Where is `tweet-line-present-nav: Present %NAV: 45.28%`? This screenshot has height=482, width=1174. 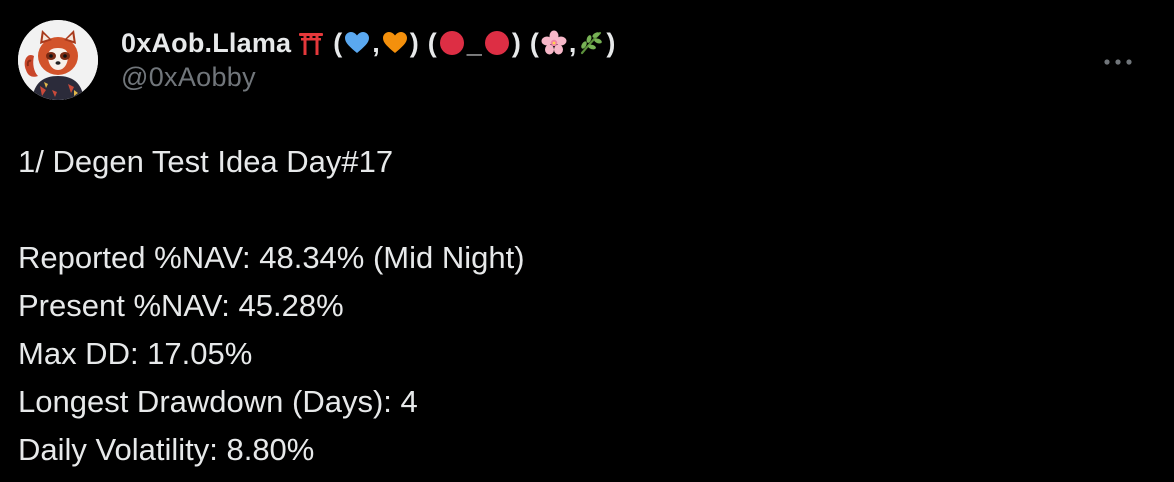 tweet-line-present-nav: Present %NAV: 45.28% is located at coordinates (181, 305).